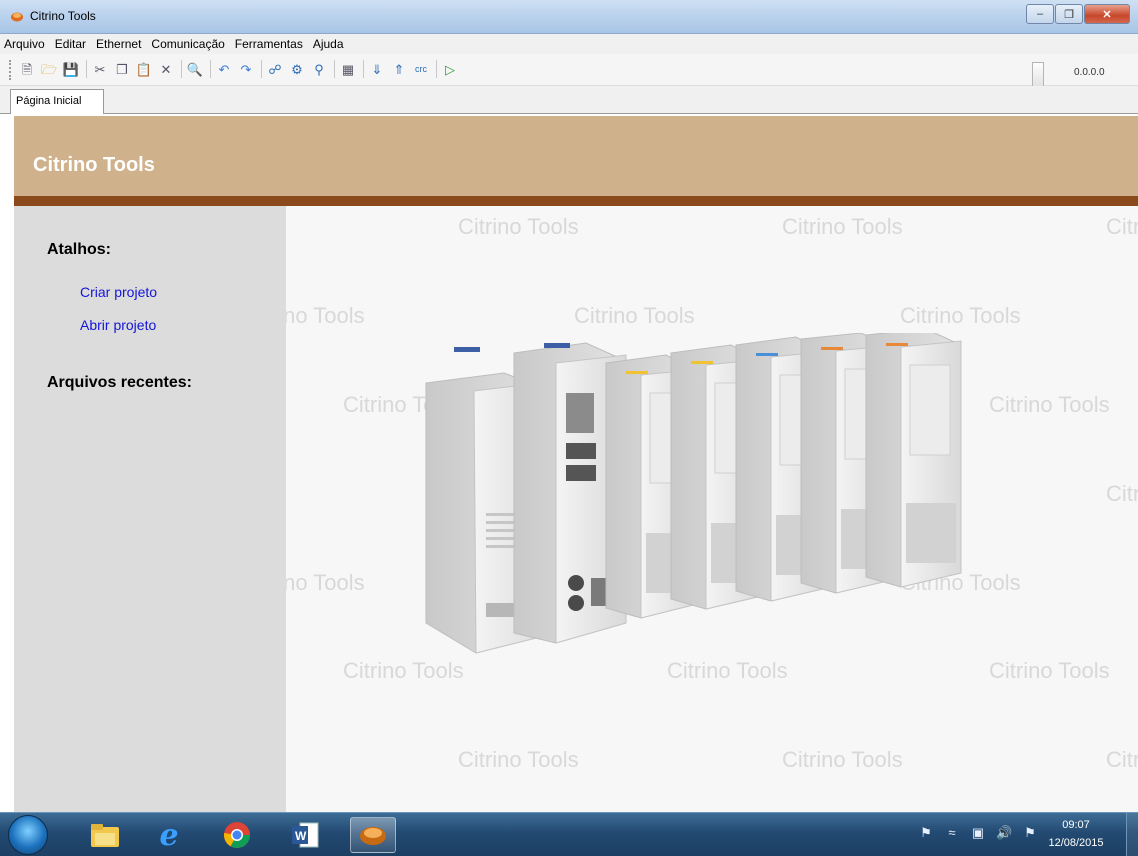 The image size is (1138, 856). What do you see at coordinates (118, 292) in the screenshot?
I see `create-project-link: Criar projeto` at bounding box center [118, 292].